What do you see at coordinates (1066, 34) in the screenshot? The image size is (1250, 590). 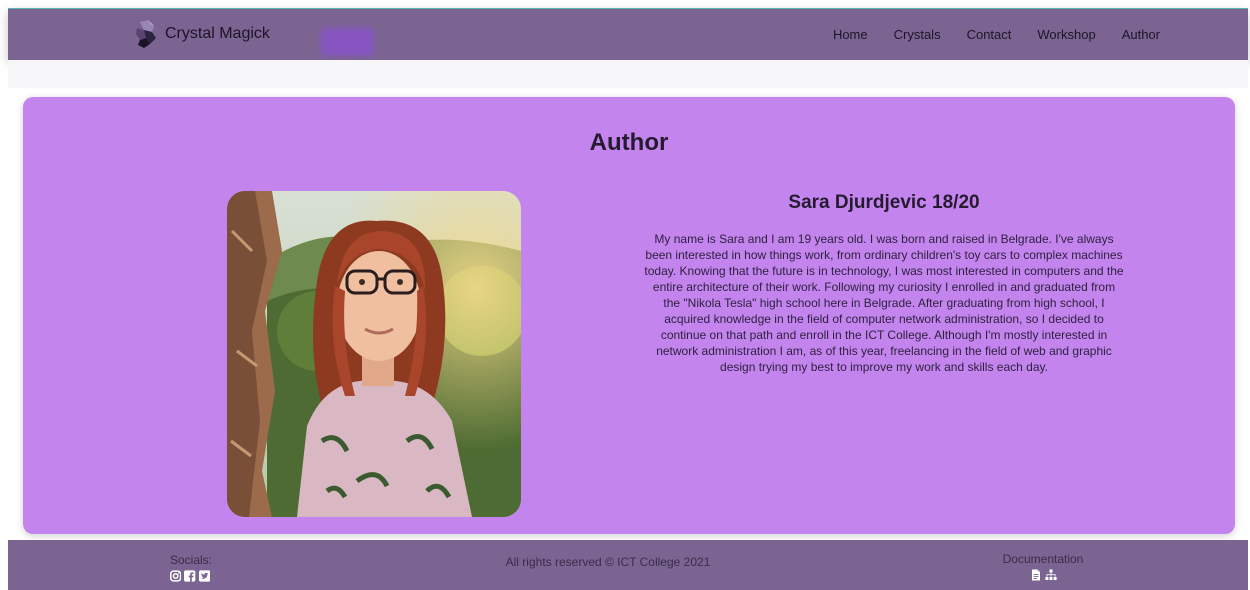 I see `nav-link-workshop: Workshop` at bounding box center [1066, 34].